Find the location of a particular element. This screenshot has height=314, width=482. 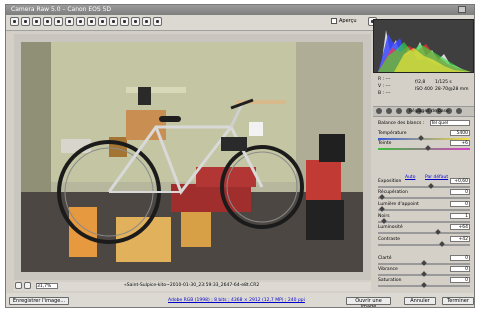

wb-select: Tel quel is located at coordinates (450, 123).